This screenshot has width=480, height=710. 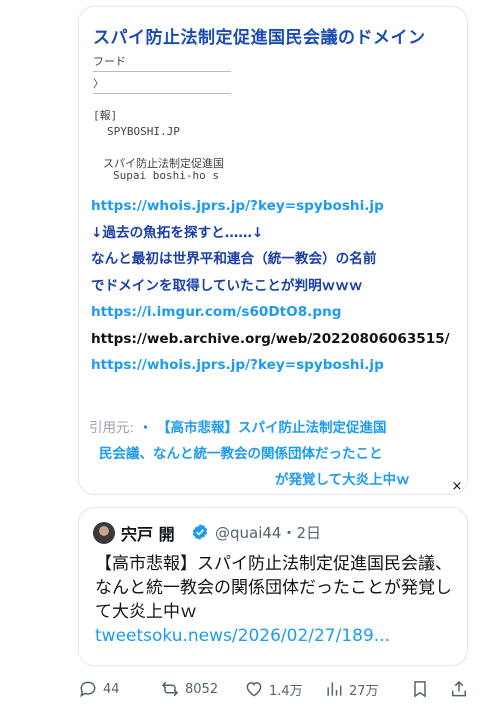 What do you see at coordinates (234, 259) in the screenshot?
I see `card-line-text-1: なんと最初は世界平和連合（統一教会）の名前` at bounding box center [234, 259].